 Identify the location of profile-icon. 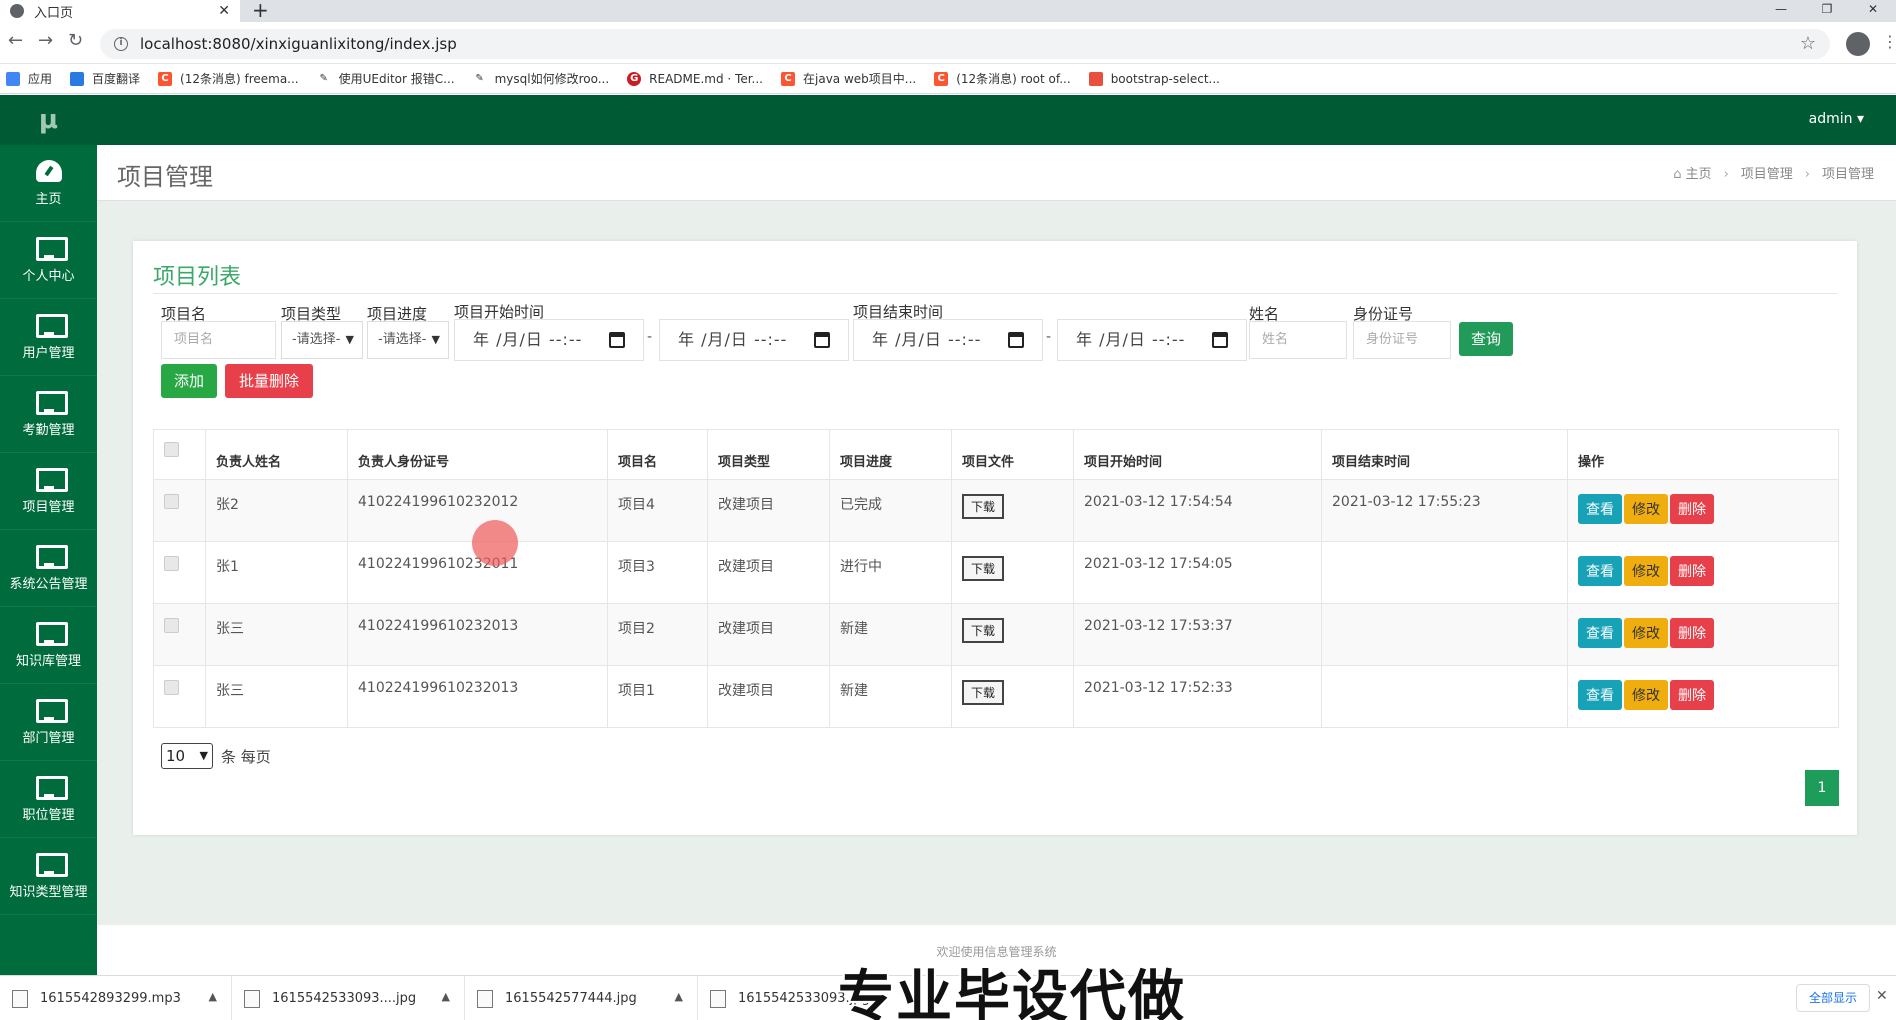
(1858, 44).